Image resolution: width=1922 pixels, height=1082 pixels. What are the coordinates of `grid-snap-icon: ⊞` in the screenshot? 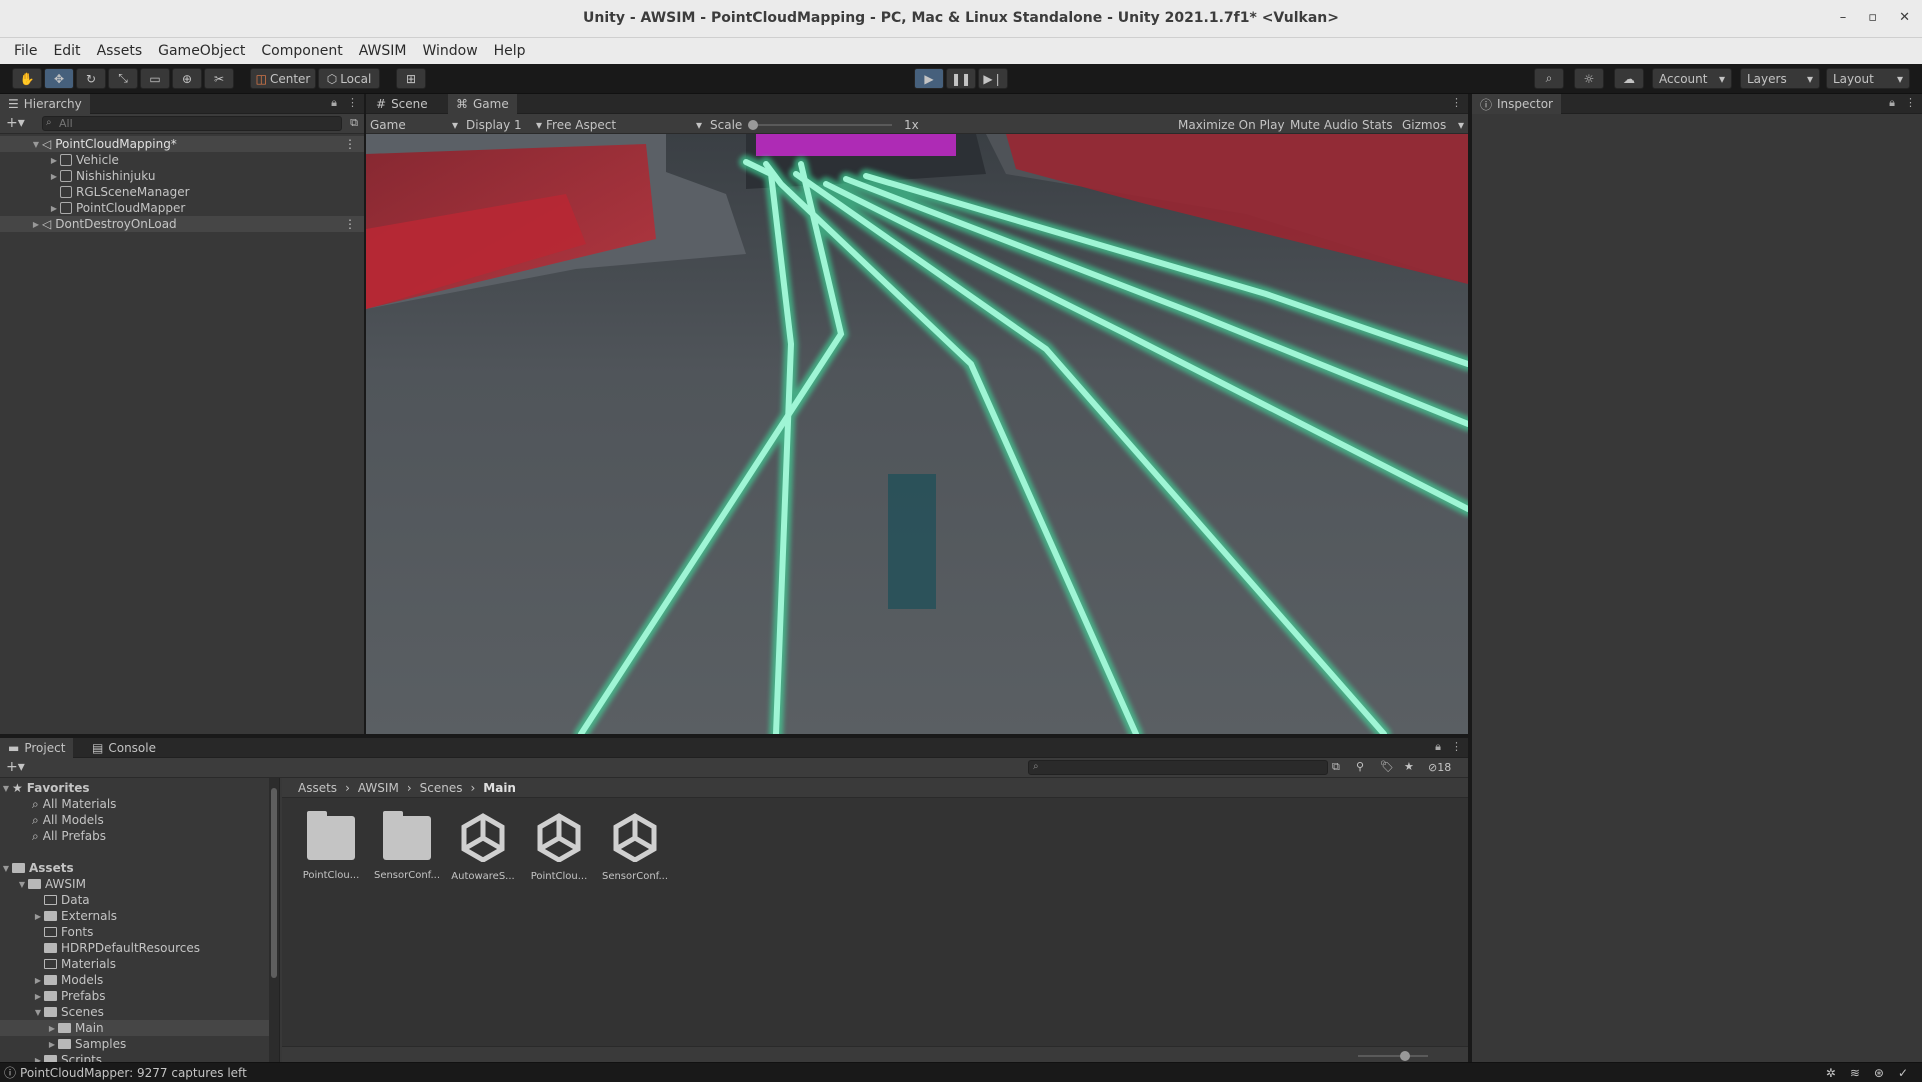 It's located at (411, 78).